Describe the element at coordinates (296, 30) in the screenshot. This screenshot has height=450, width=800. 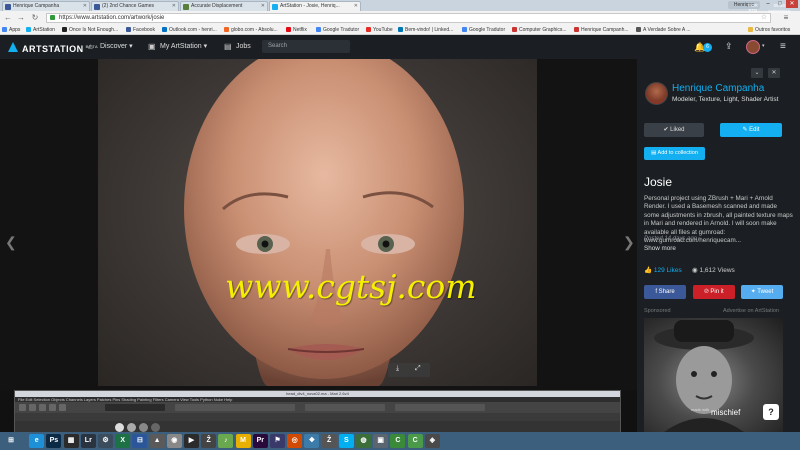
I see `bookmark-item: Netflix` at that location.